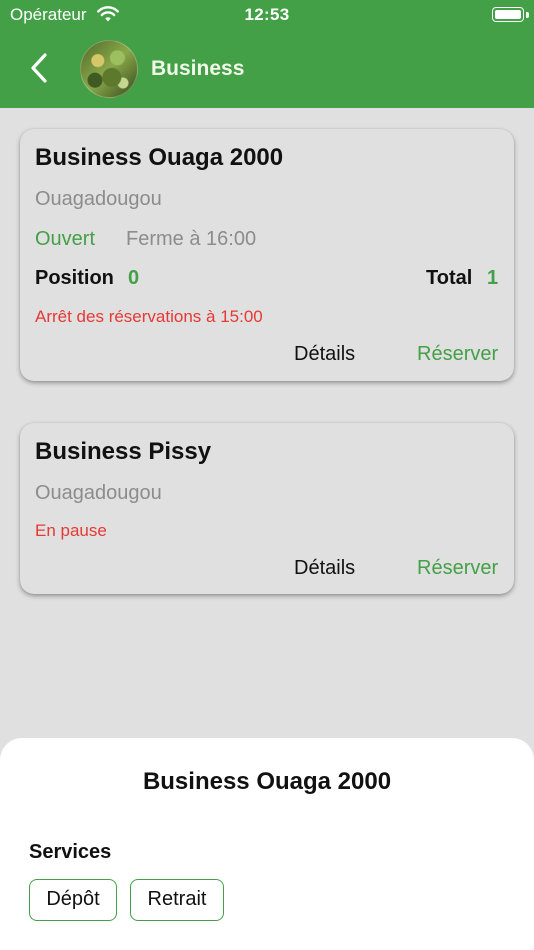  What do you see at coordinates (73, 900) in the screenshot?
I see `service-chip-depot: Dépôt` at bounding box center [73, 900].